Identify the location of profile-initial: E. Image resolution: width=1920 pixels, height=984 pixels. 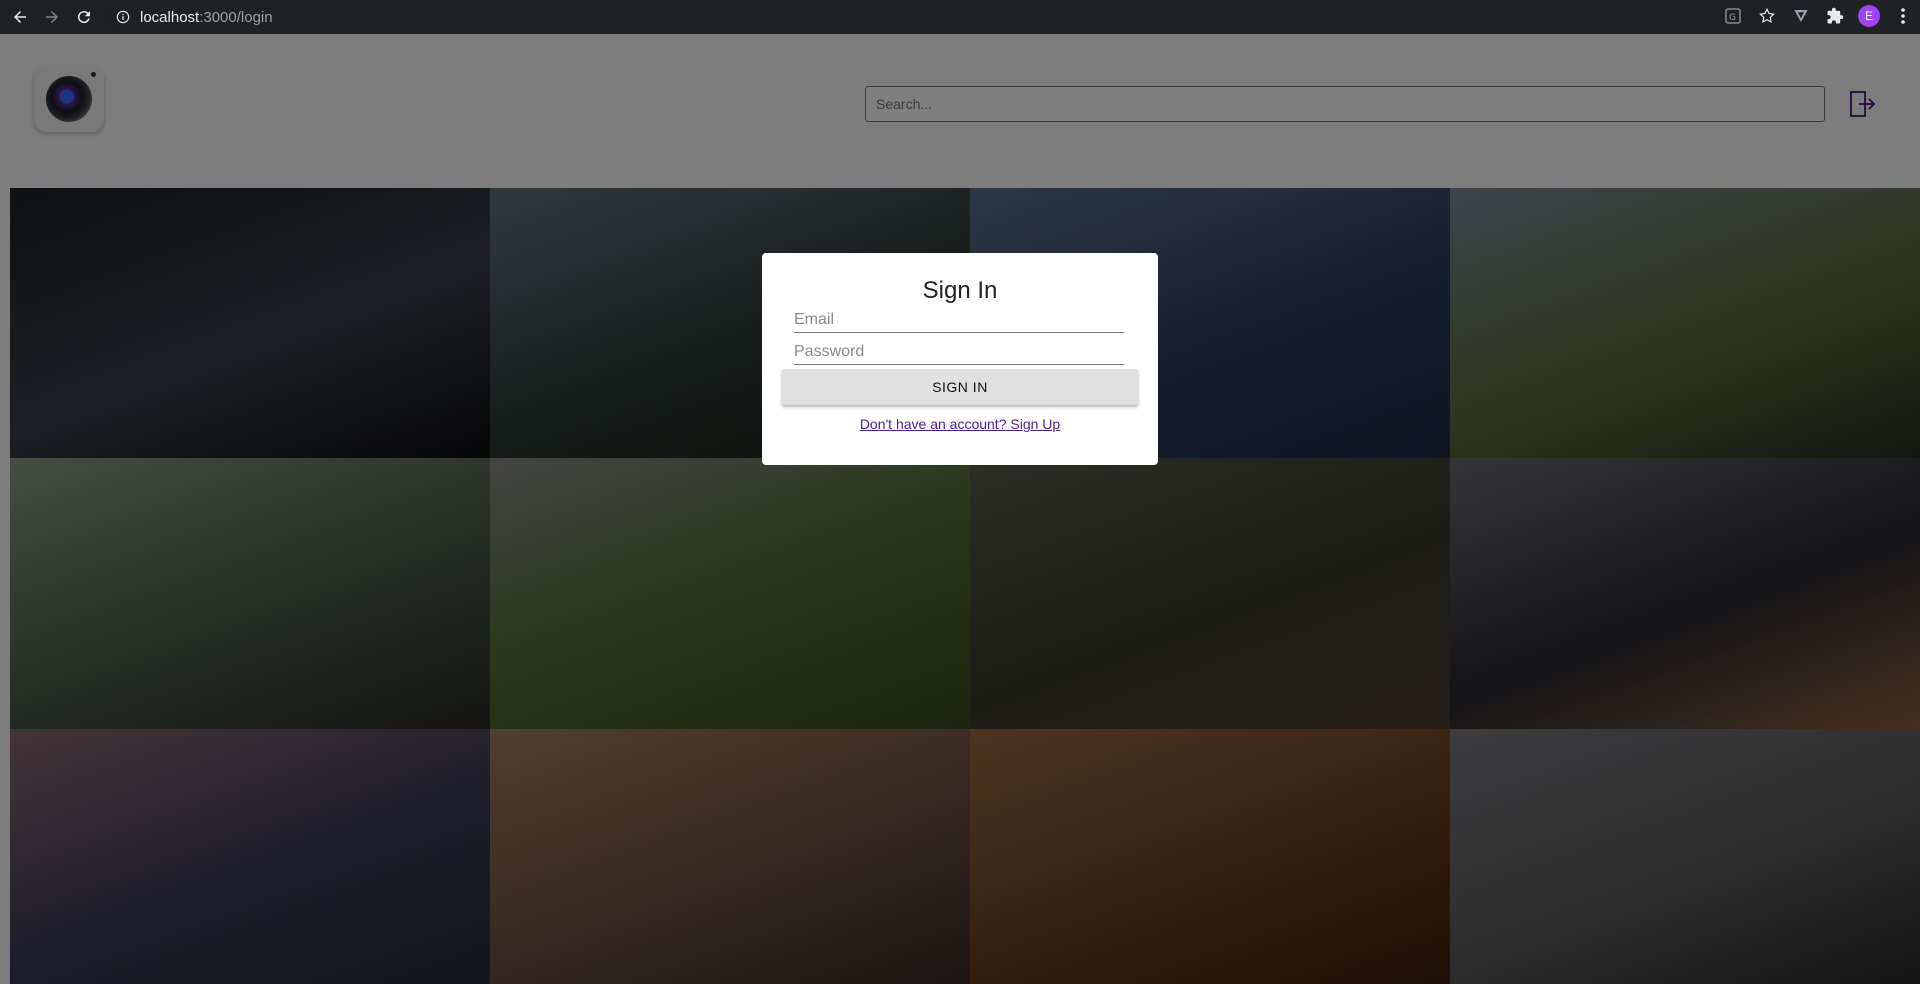
(1868, 16).